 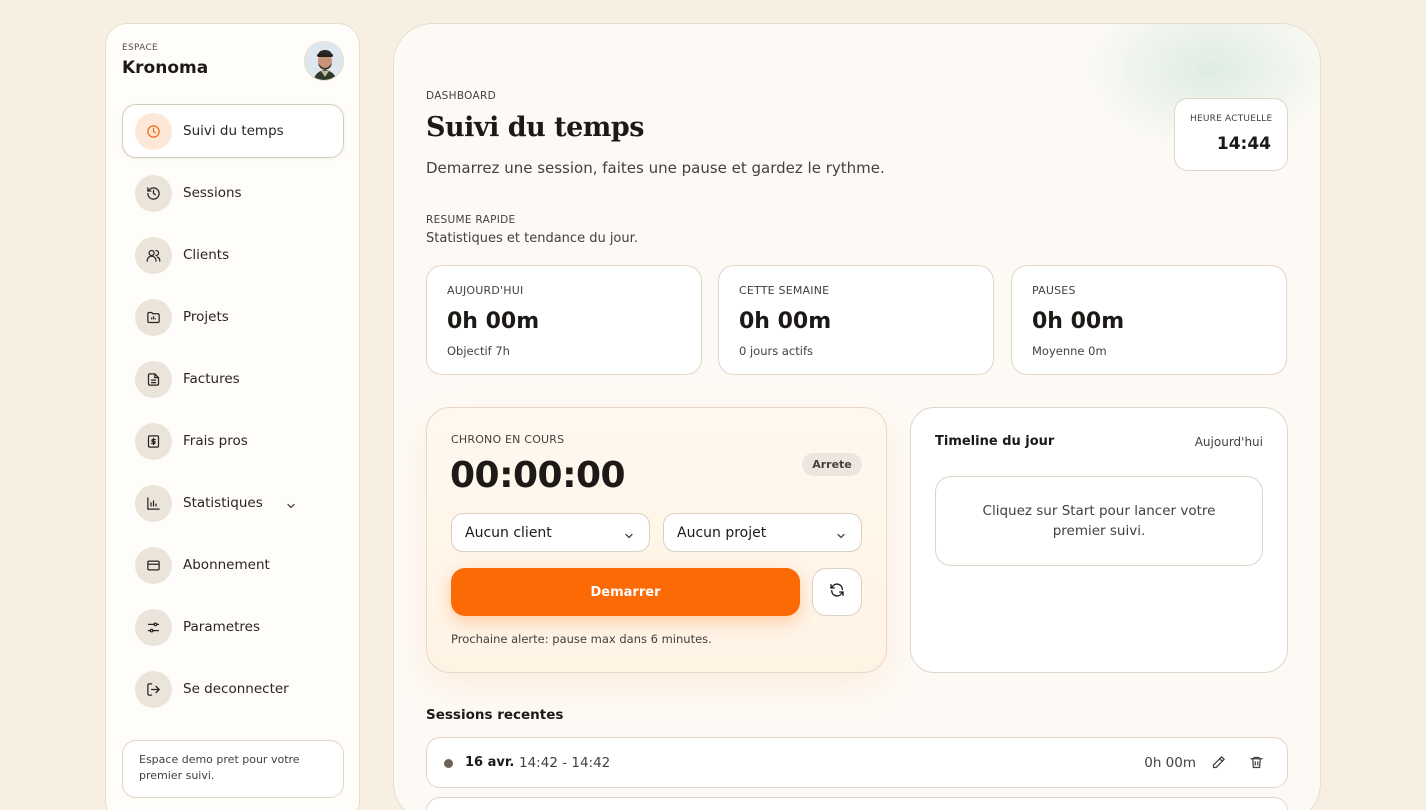 What do you see at coordinates (1149, 320) in the screenshot?
I see `stat-card-pauses: PAUSES 0h 00m Moyenne 0m` at bounding box center [1149, 320].